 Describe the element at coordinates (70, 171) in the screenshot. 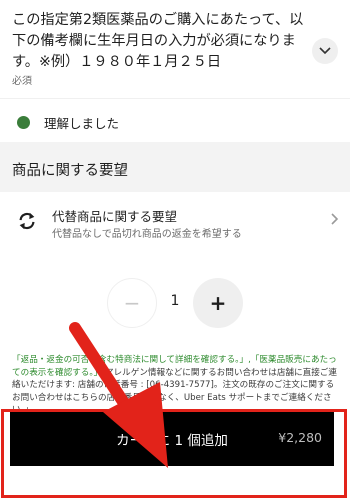

I see `section-title: 商品に関する要望` at that location.